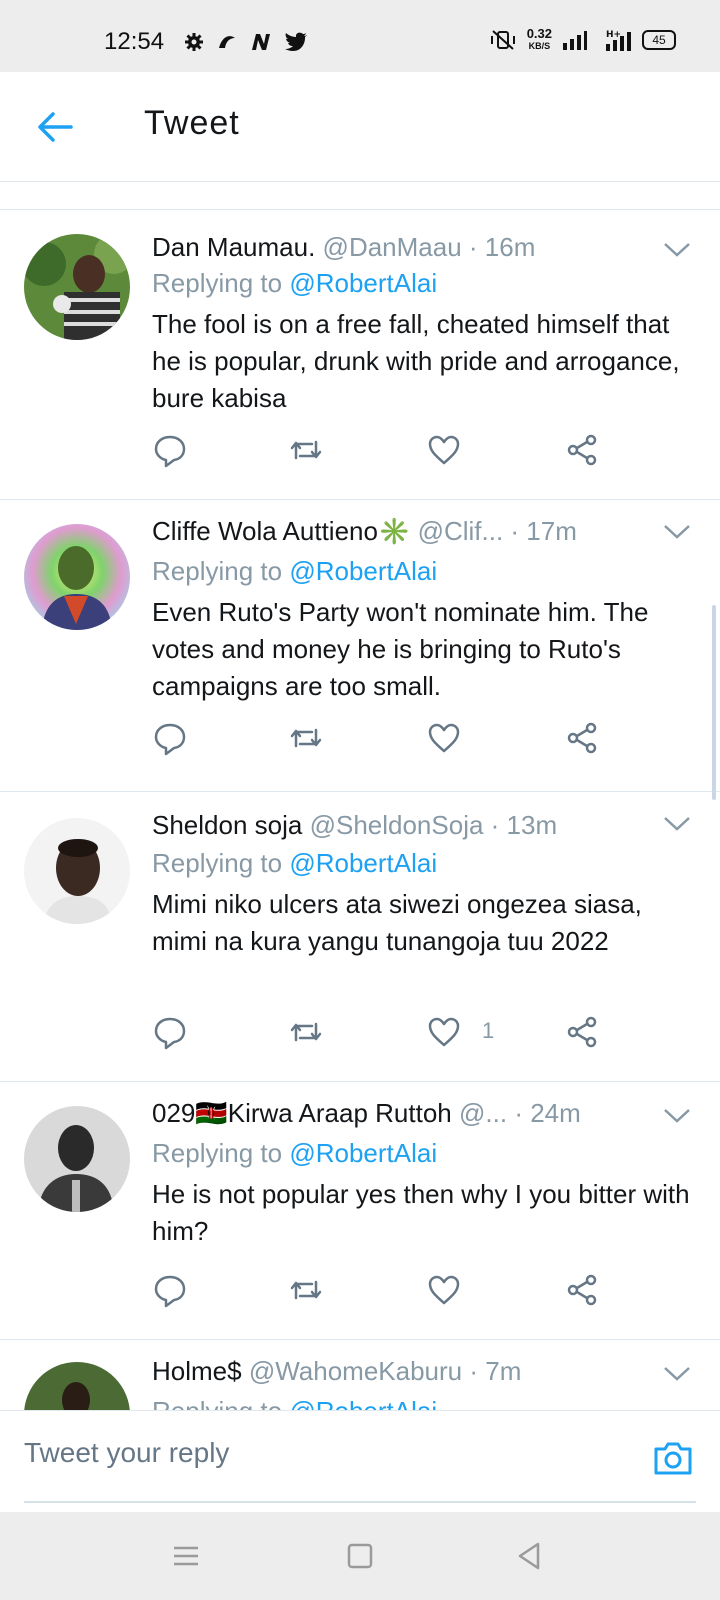 The width and height of the screenshot is (720, 1600). What do you see at coordinates (227, 825) in the screenshot?
I see `tweet-author-name: Sheldon soja` at bounding box center [227, 825].